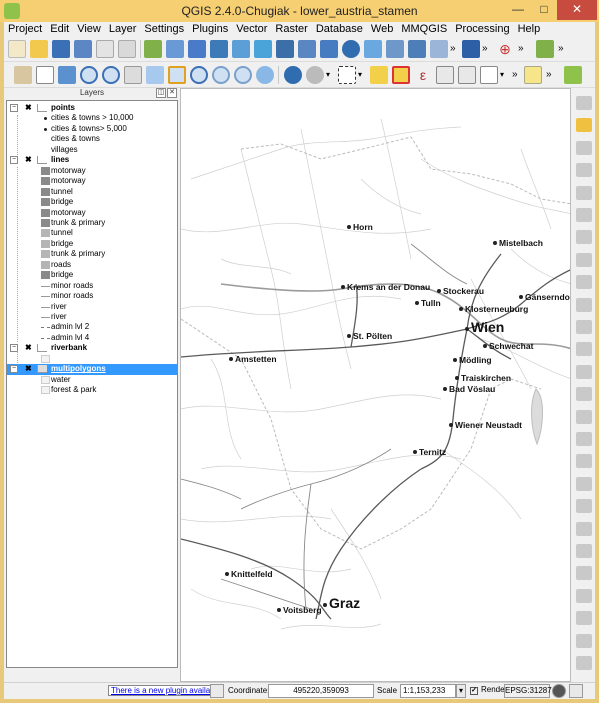 This screenshot has height=703, width=599. Describe the element at coordinates (545, 49) in the screenshot. I see `plugin-icon` at that location.